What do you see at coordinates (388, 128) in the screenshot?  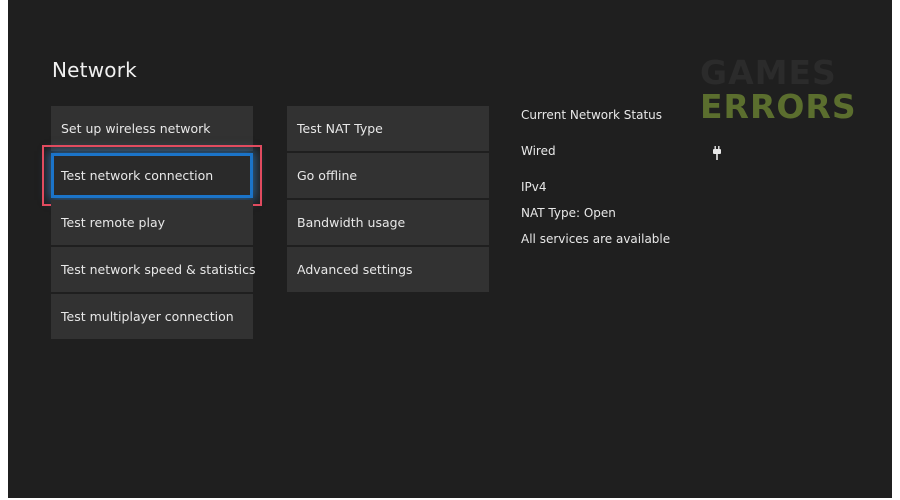 I see `test-nat-type-button: Test NAT Type` at bounding box center [388, 128].